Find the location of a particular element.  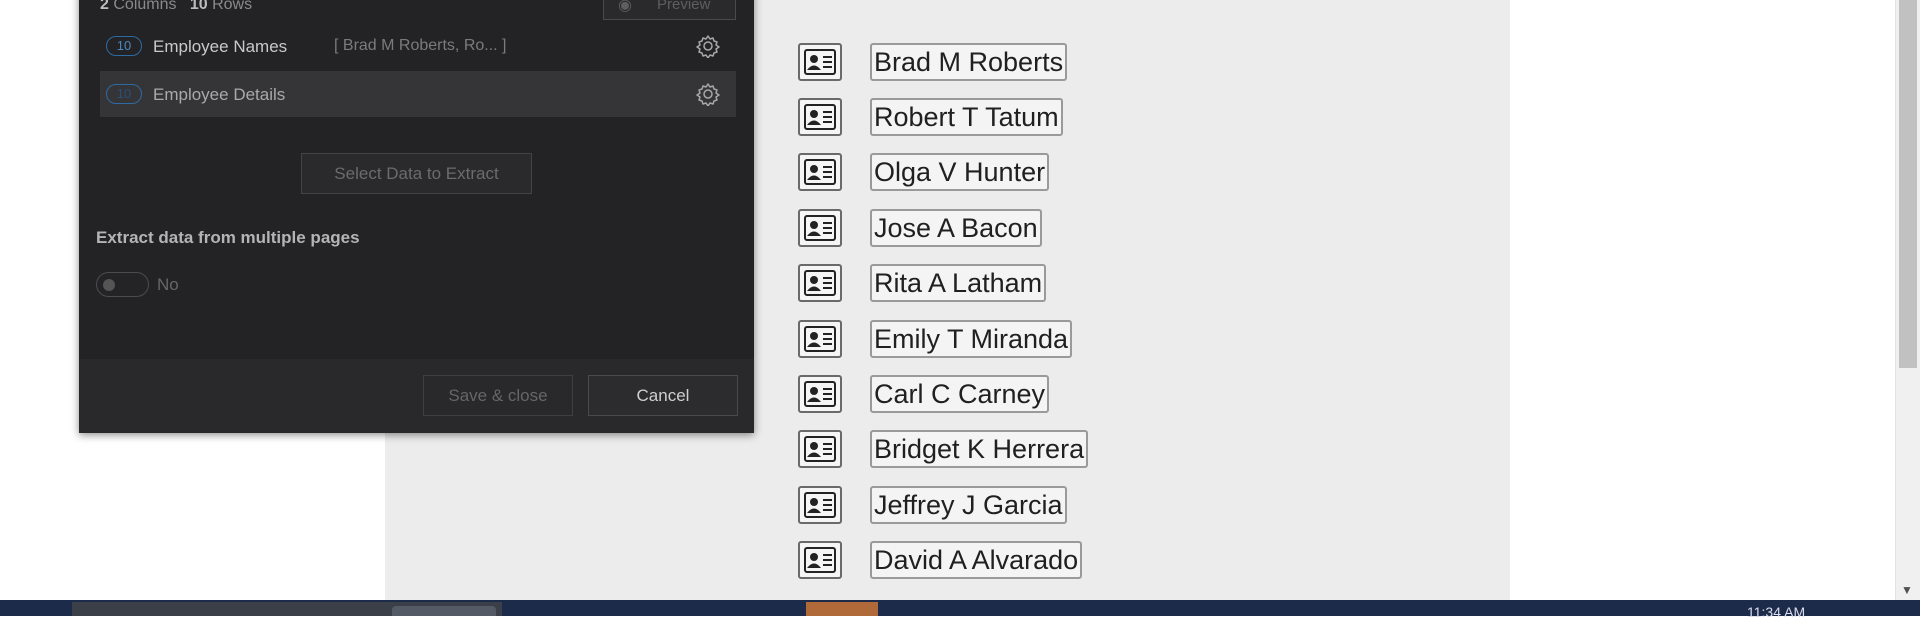

toggle-knob is located at coordinates (109, 285).